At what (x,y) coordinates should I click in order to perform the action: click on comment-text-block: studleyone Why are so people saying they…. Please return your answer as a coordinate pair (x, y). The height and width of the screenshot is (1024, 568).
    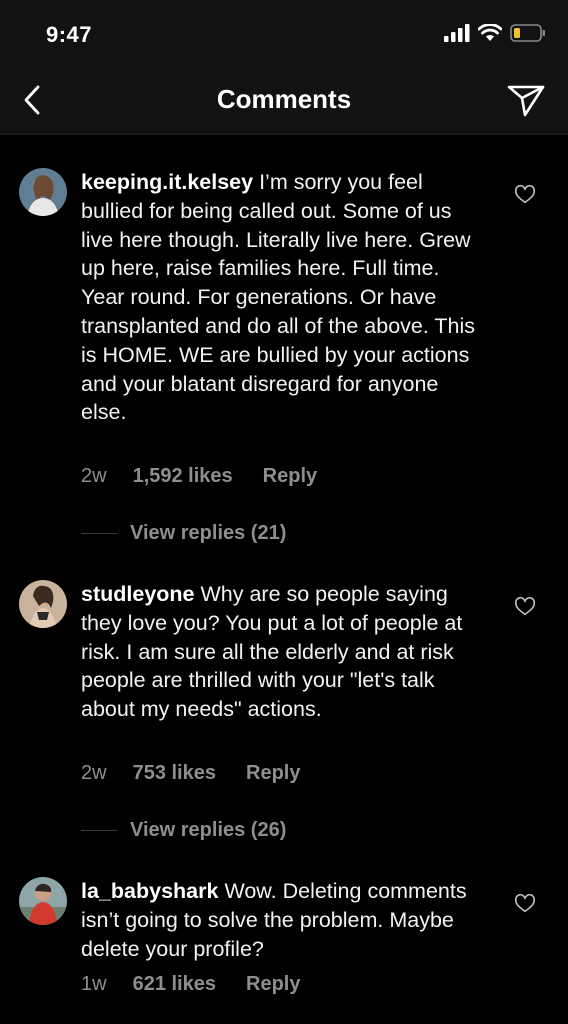
    Looking at the image, I should click on (281, 652).